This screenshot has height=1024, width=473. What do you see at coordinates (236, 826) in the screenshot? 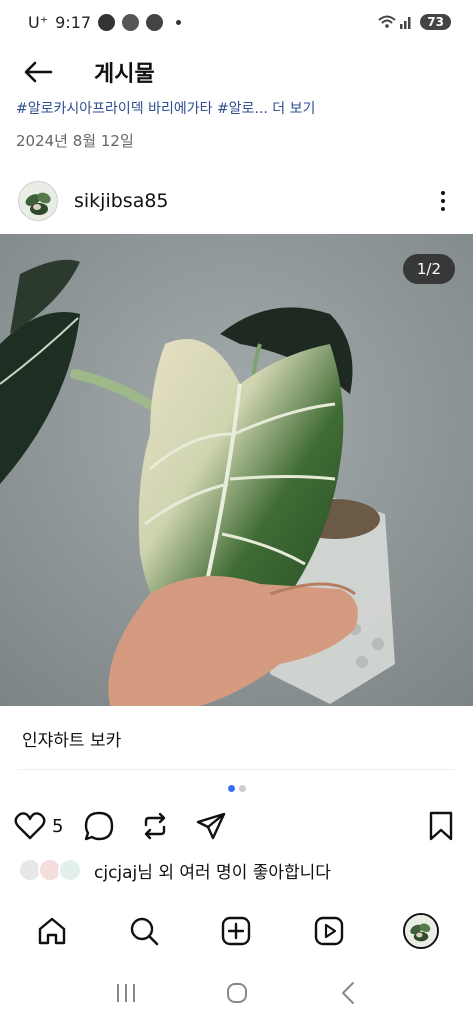
I see `action-row: 5` at bounding box center [236, 826].